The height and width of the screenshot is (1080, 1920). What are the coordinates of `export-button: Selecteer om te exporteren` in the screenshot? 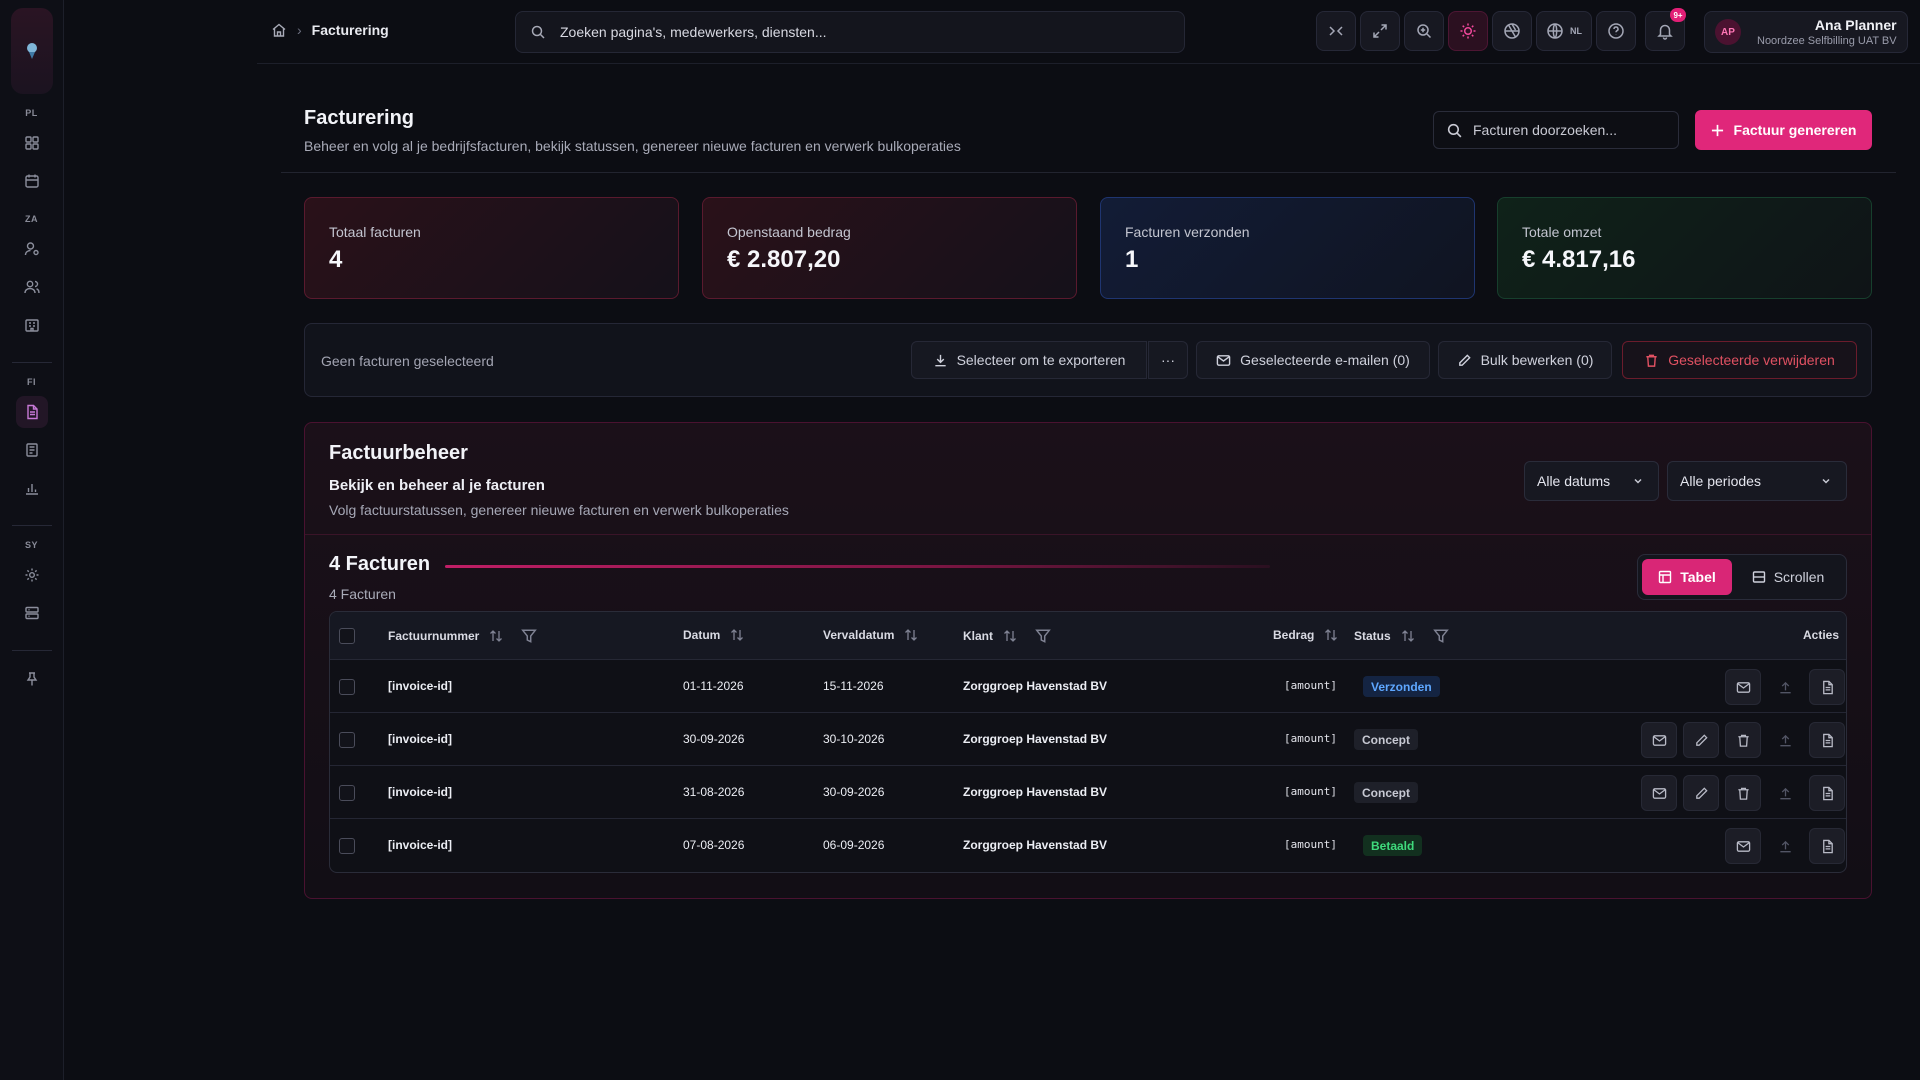 It's located at (1029, 360).